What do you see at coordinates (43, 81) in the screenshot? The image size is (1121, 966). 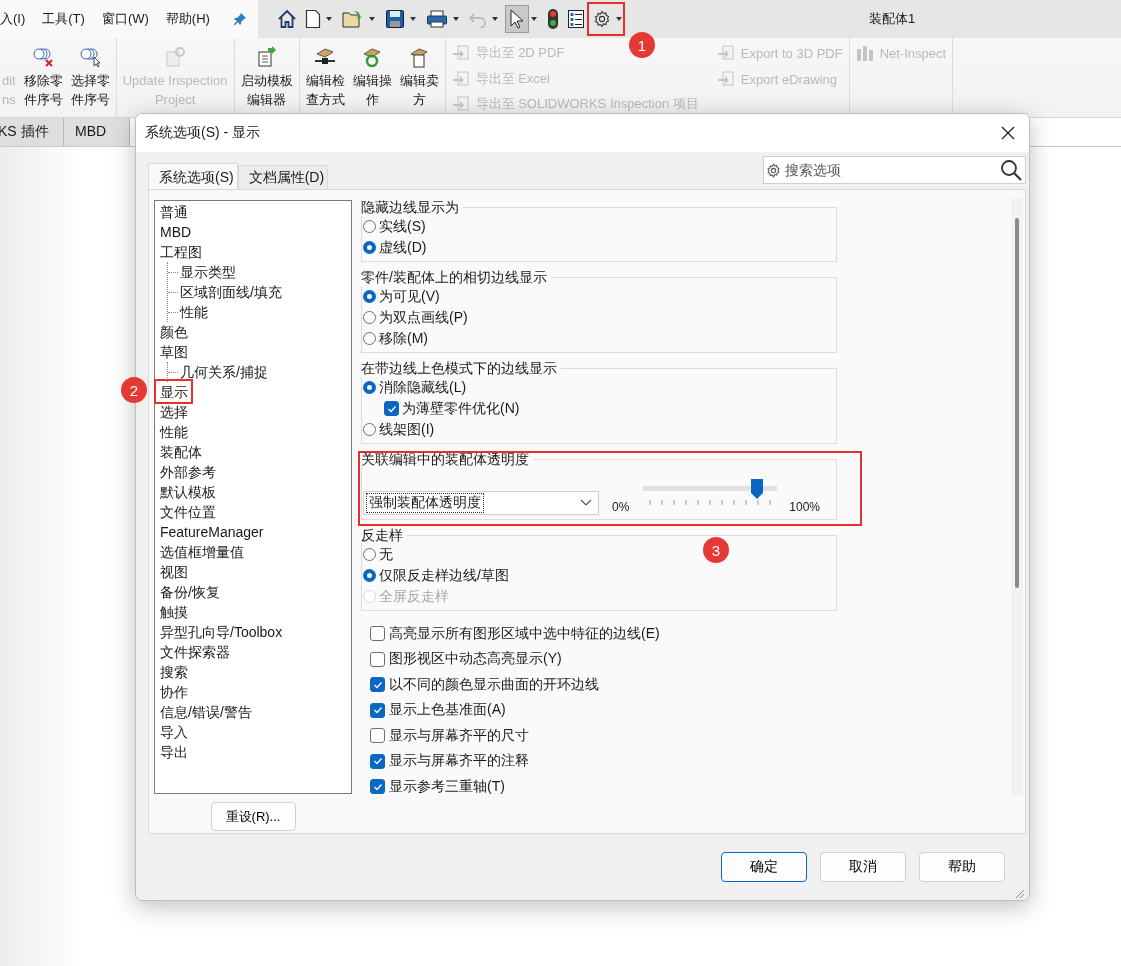 I see `ribbon-button: 移除零 件序号` at bounding box center [43, 81].